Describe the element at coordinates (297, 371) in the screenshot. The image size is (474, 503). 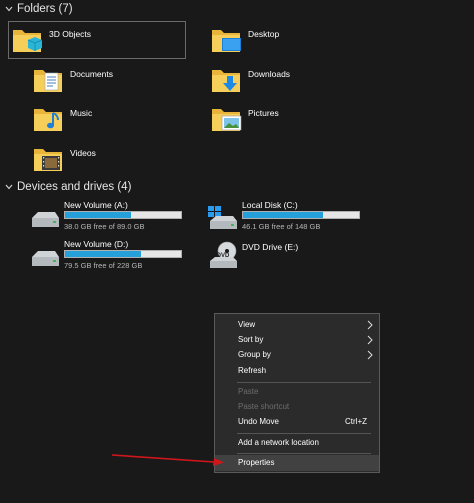
I see `menu-item-refresh: Refresh` at that location.